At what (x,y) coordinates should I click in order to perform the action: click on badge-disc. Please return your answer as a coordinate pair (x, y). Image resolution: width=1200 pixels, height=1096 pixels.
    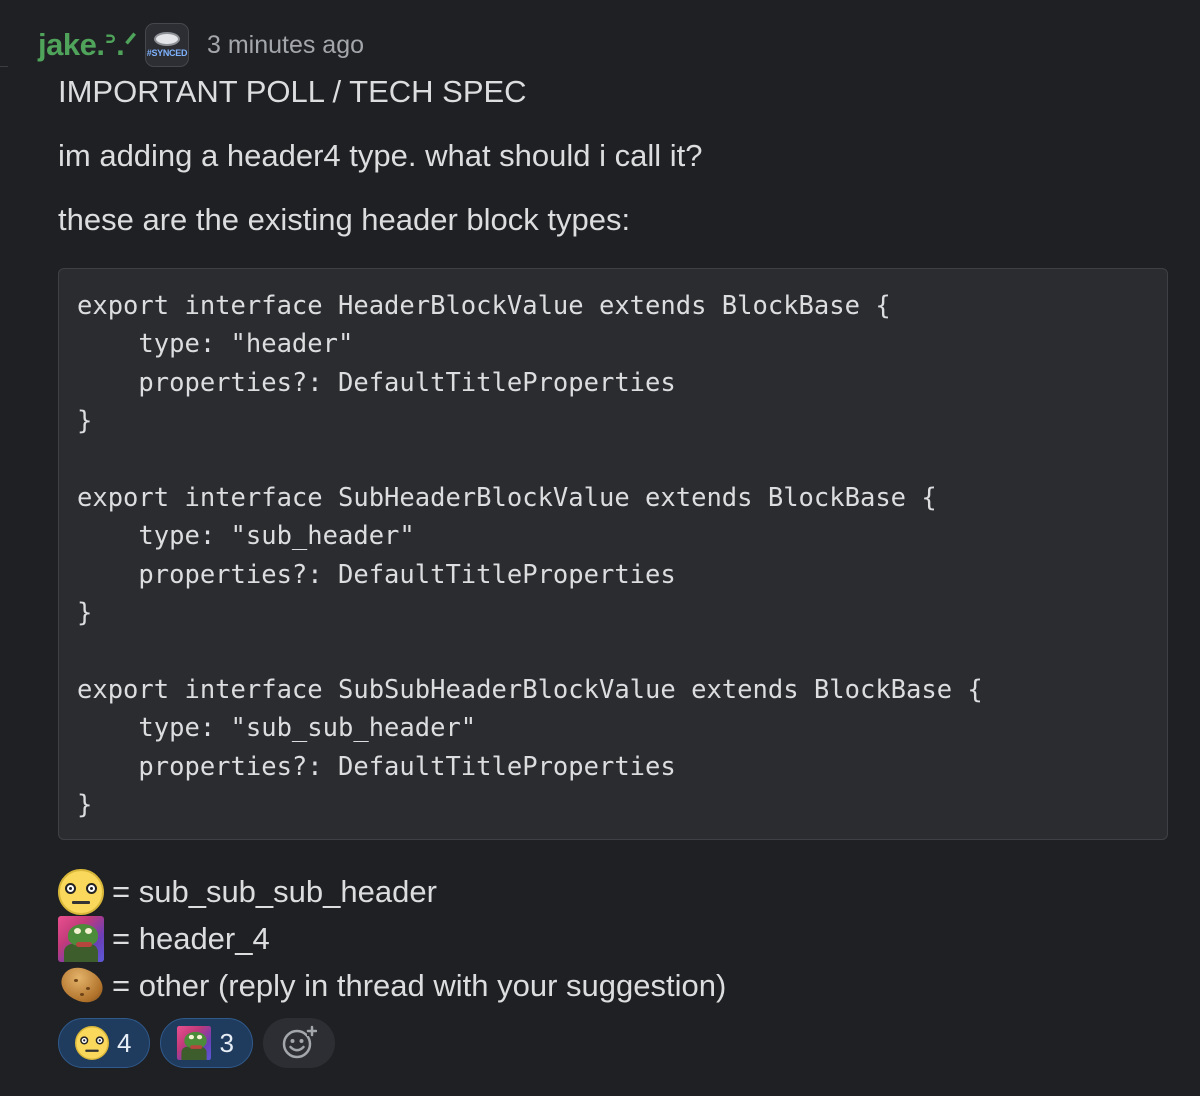
    Looking at the image, I should click on (166, 39).